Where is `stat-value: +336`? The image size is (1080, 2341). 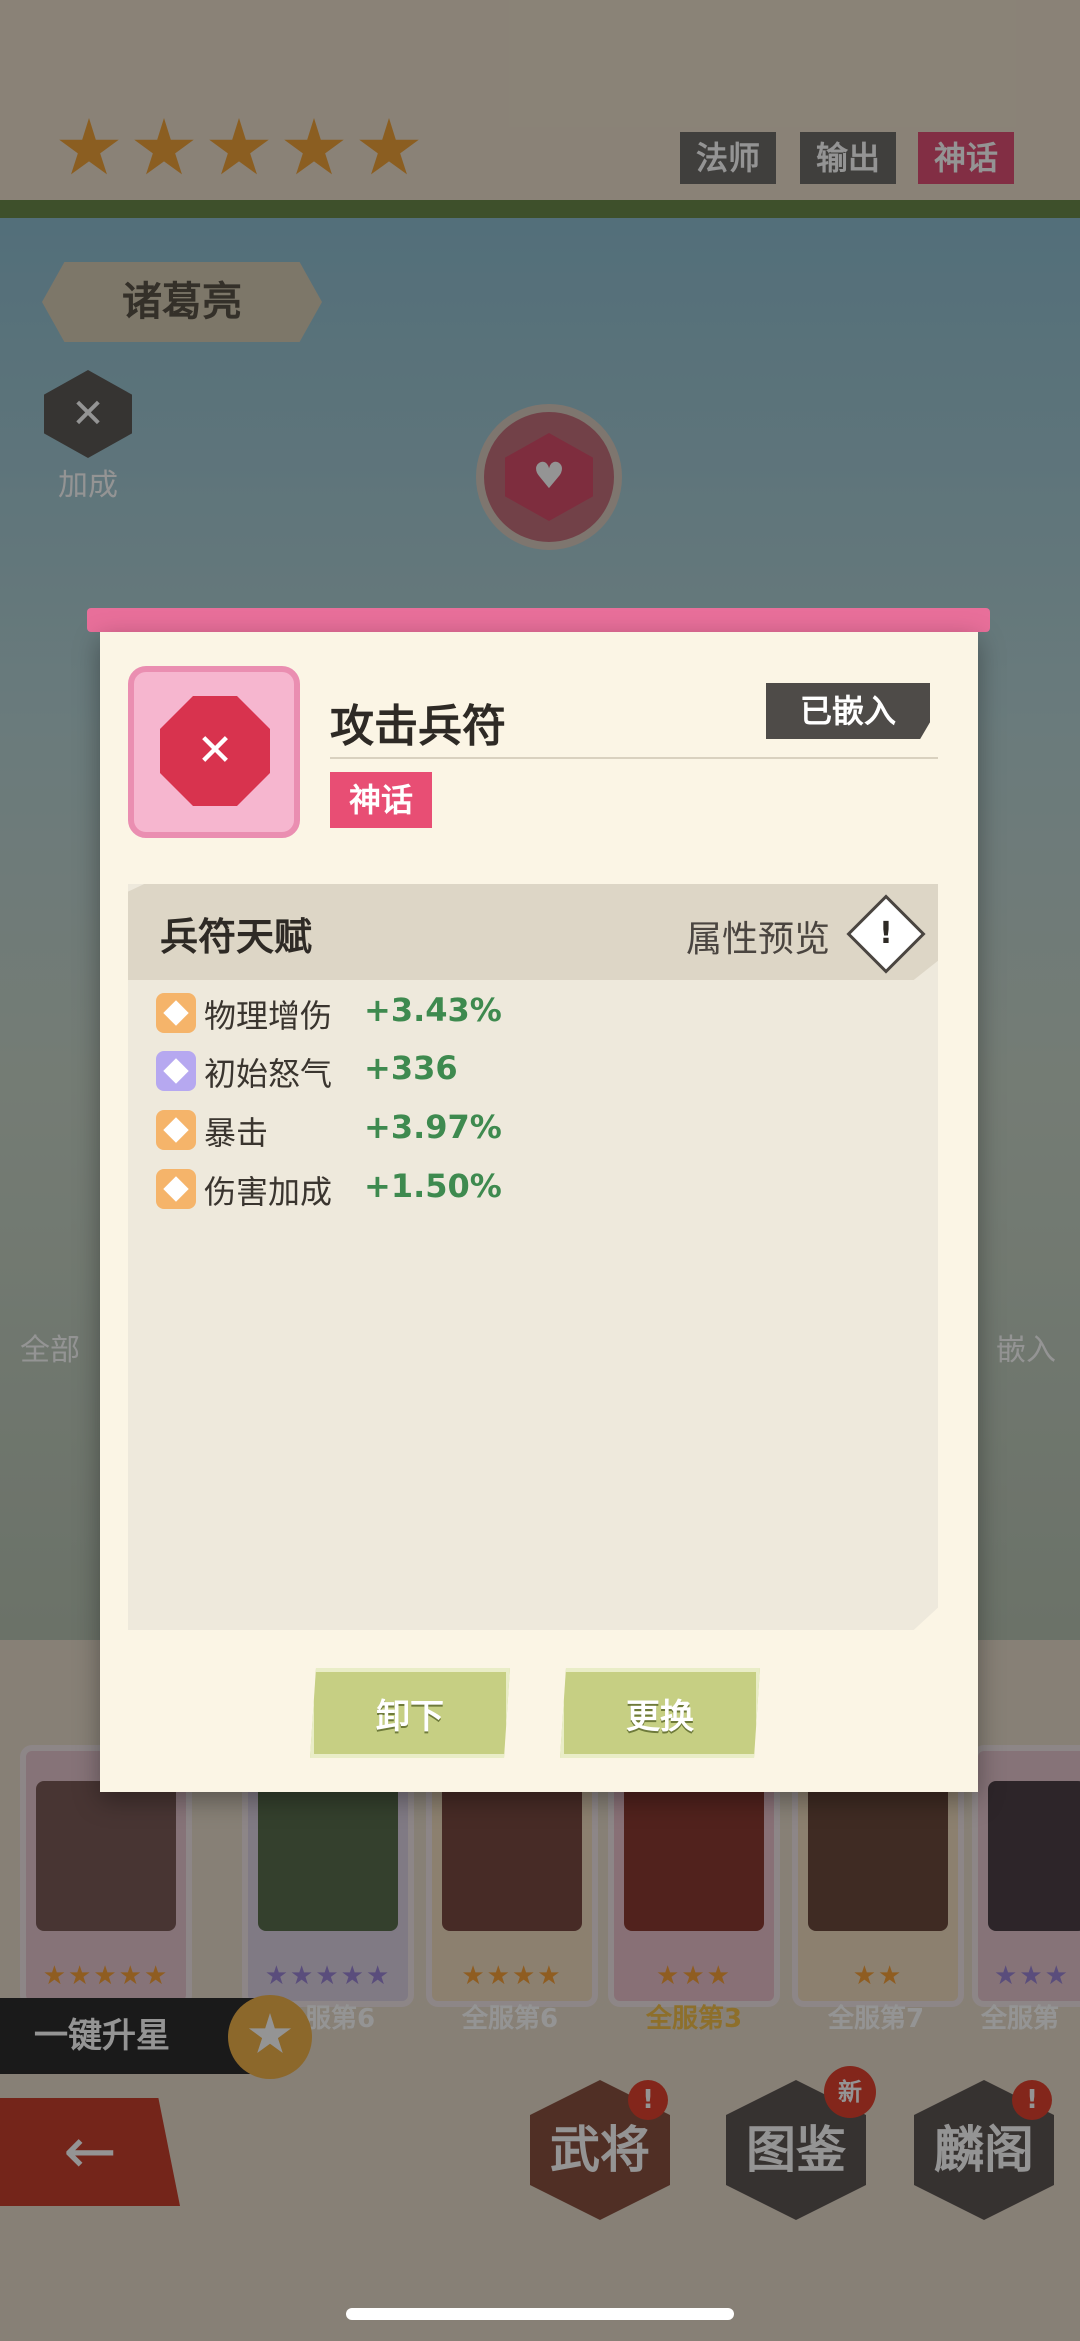 stat-value: +336 is located at coordinates (411, 1068).